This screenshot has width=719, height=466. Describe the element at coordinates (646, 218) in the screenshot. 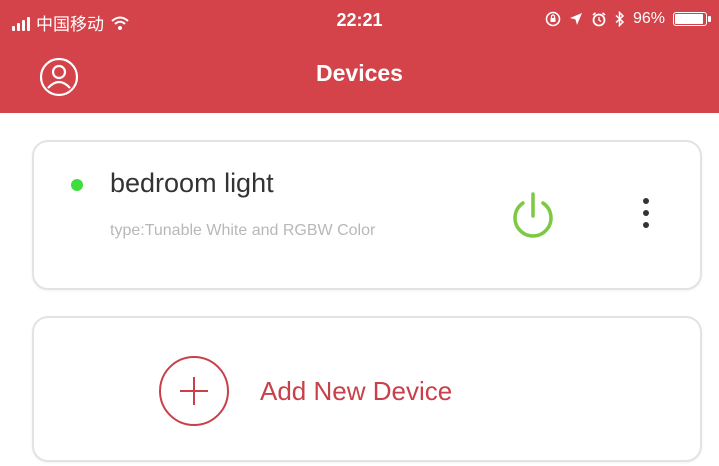

I see `more-vertical-icon` at that location.